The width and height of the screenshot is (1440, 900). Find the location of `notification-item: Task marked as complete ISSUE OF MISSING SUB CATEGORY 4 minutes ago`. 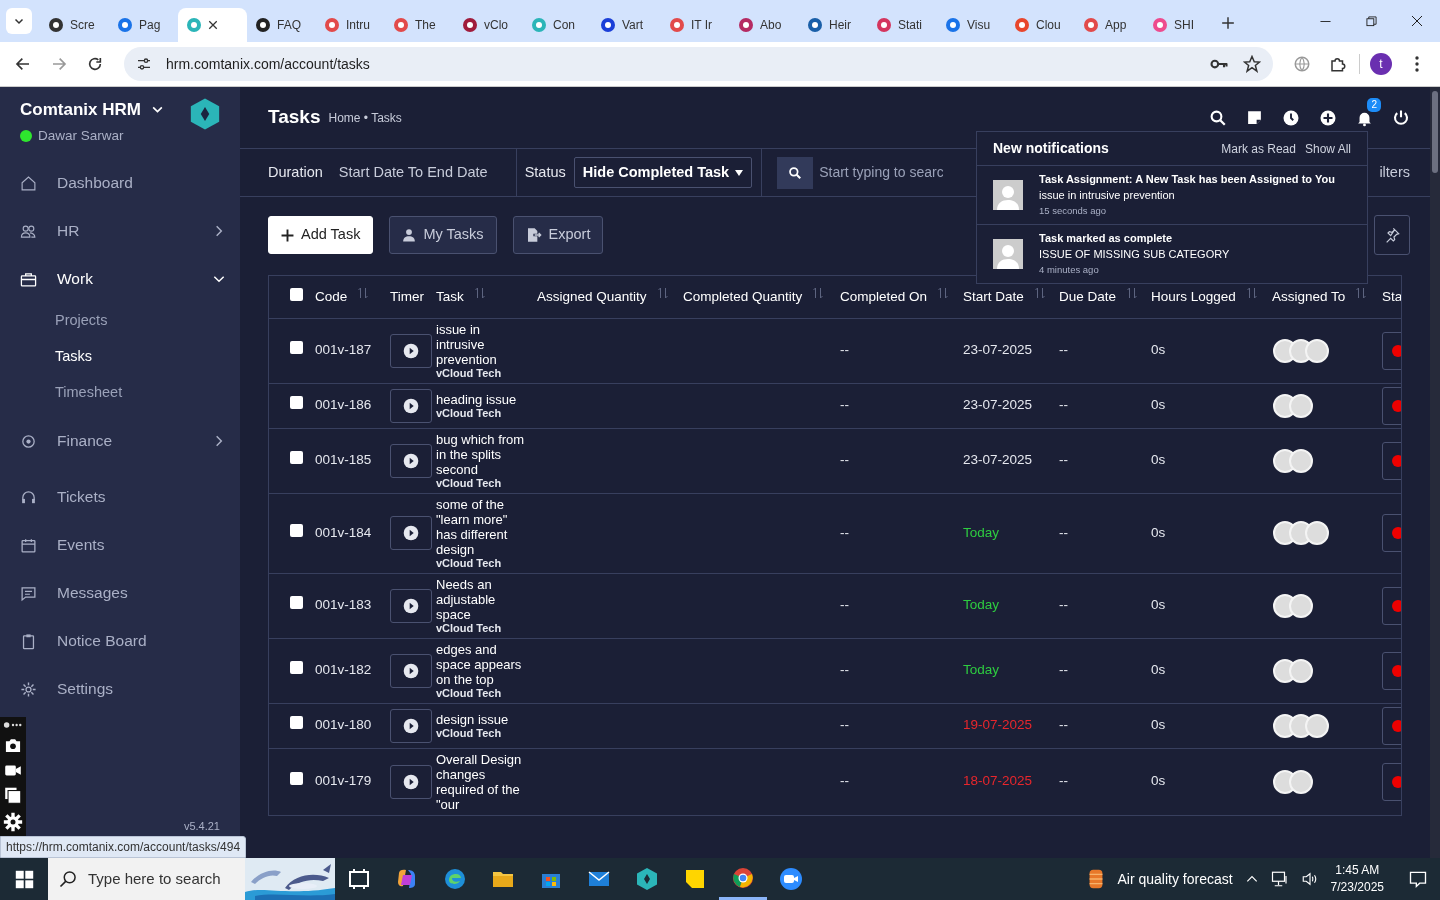

notification-item: Task marked as complete ISSUE OF MISSING SUB CATEGORY 4 minutes ago is located at coordinates (1172, 254).